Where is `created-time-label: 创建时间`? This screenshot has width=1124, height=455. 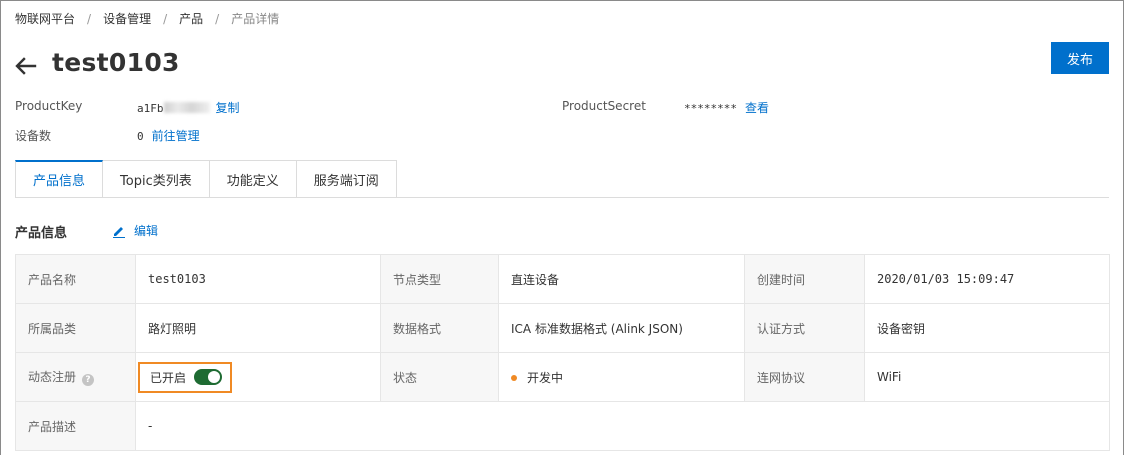 created-time-label: 创建时间 is located at coordinates (804, 279).